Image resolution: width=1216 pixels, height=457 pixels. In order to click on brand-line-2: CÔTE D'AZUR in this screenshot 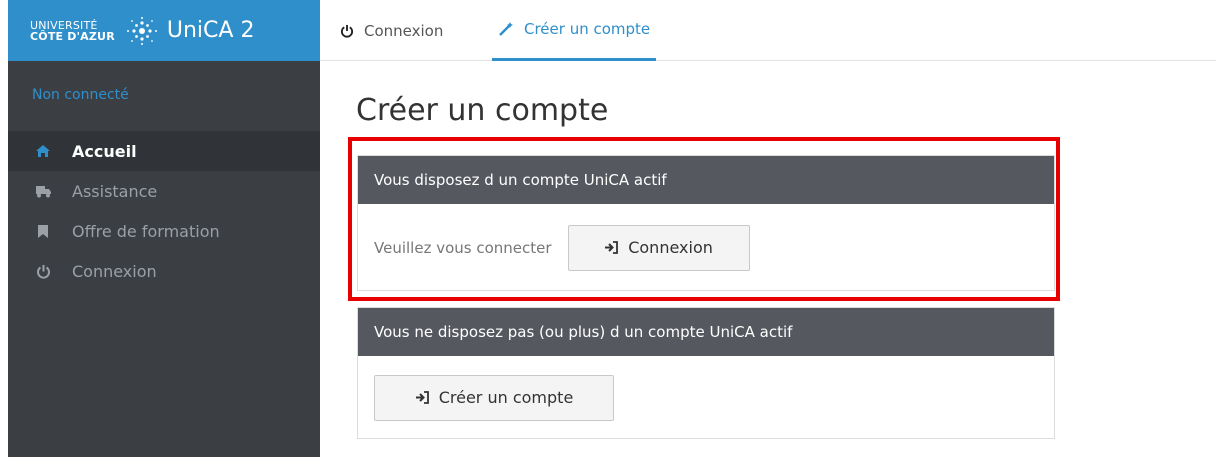, I will do `click(72, 36)`.